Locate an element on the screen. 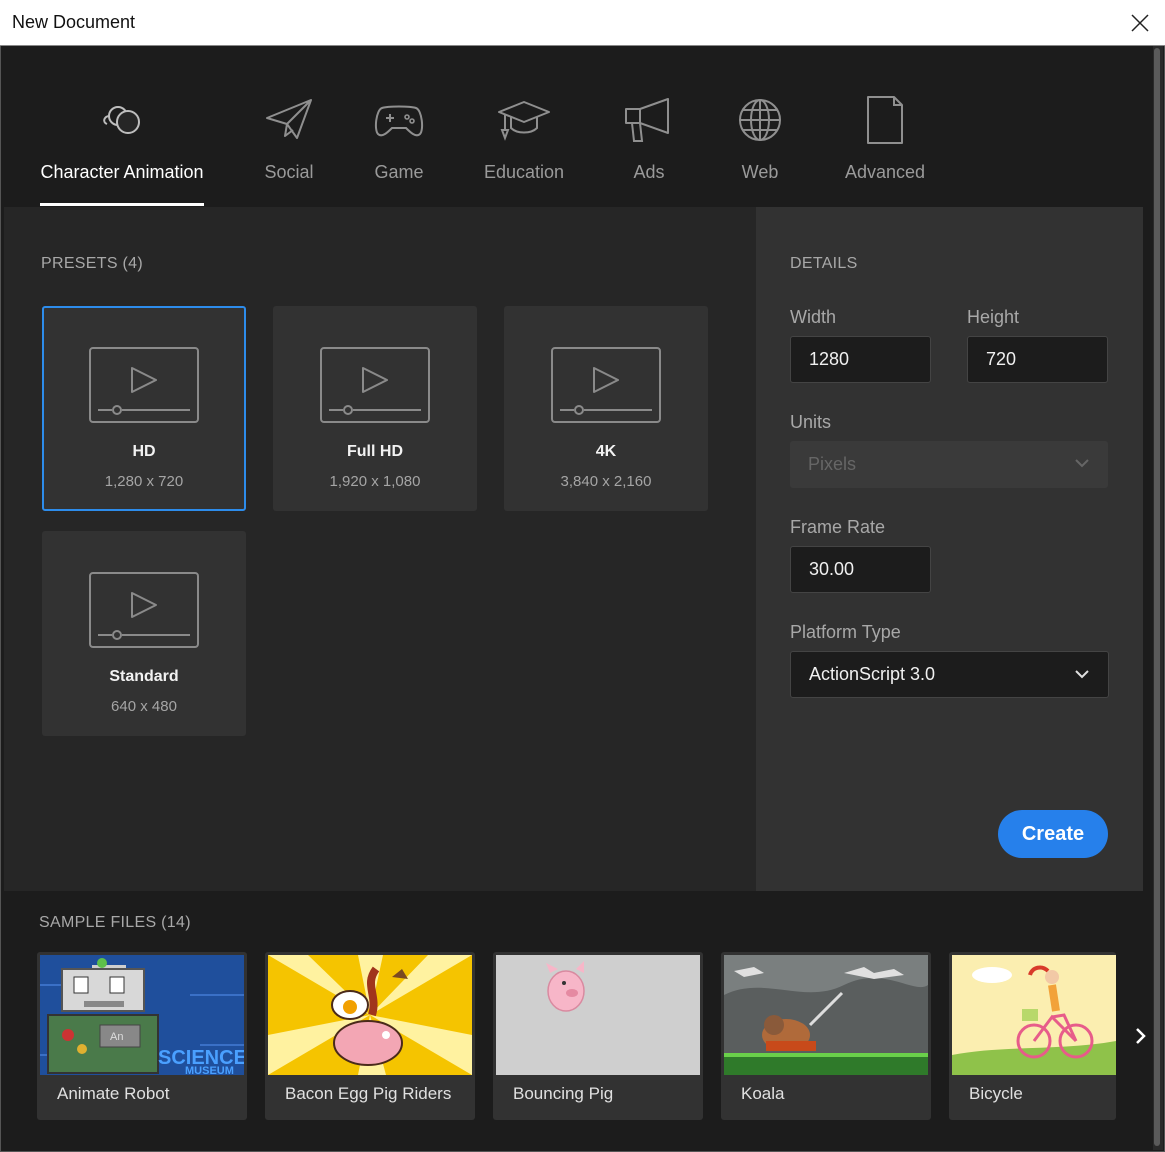 The image size is (1165, 1152). sample-koala: Koala is located at coordinates (826, 1036).